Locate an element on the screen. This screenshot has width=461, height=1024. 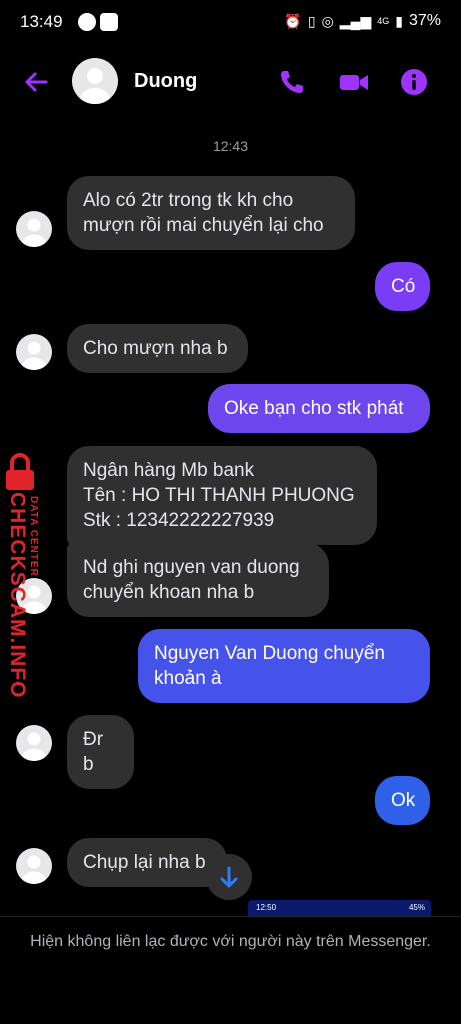
message-bubble-incoming: Đr b is located at coordinates (100, 752).